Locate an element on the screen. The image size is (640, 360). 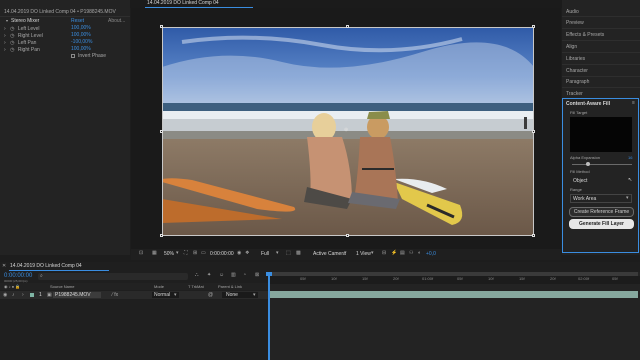
grid-icon: ▦ is located at coordinates (154, 253).